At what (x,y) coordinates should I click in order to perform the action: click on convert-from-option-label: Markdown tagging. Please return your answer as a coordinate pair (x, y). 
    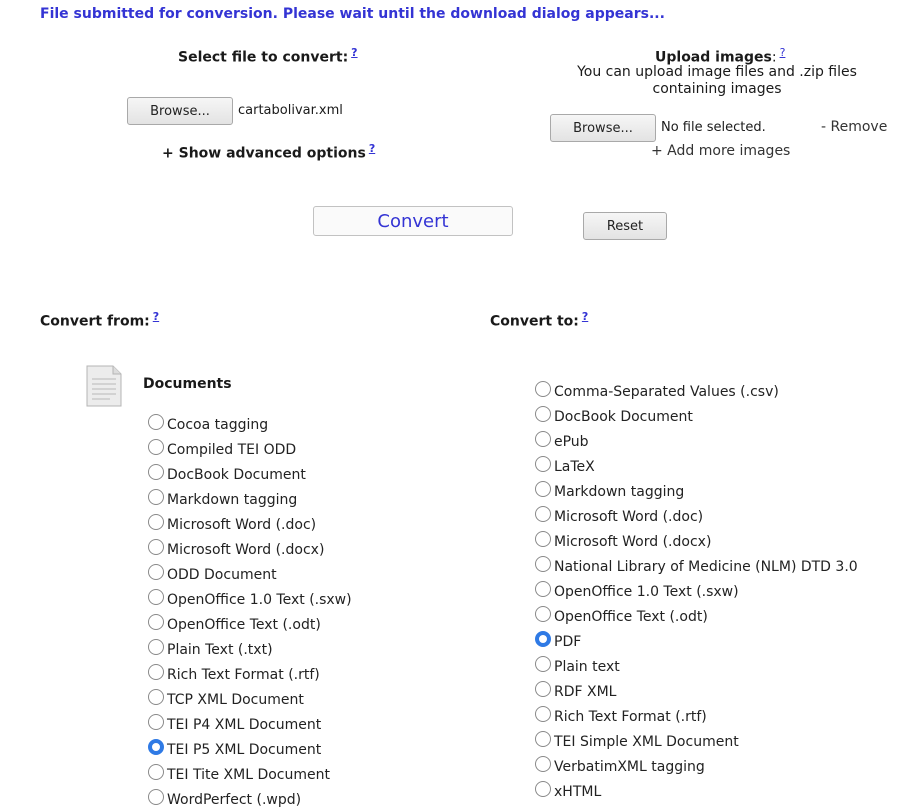
    Looking at the image, I should click on (232, 499).